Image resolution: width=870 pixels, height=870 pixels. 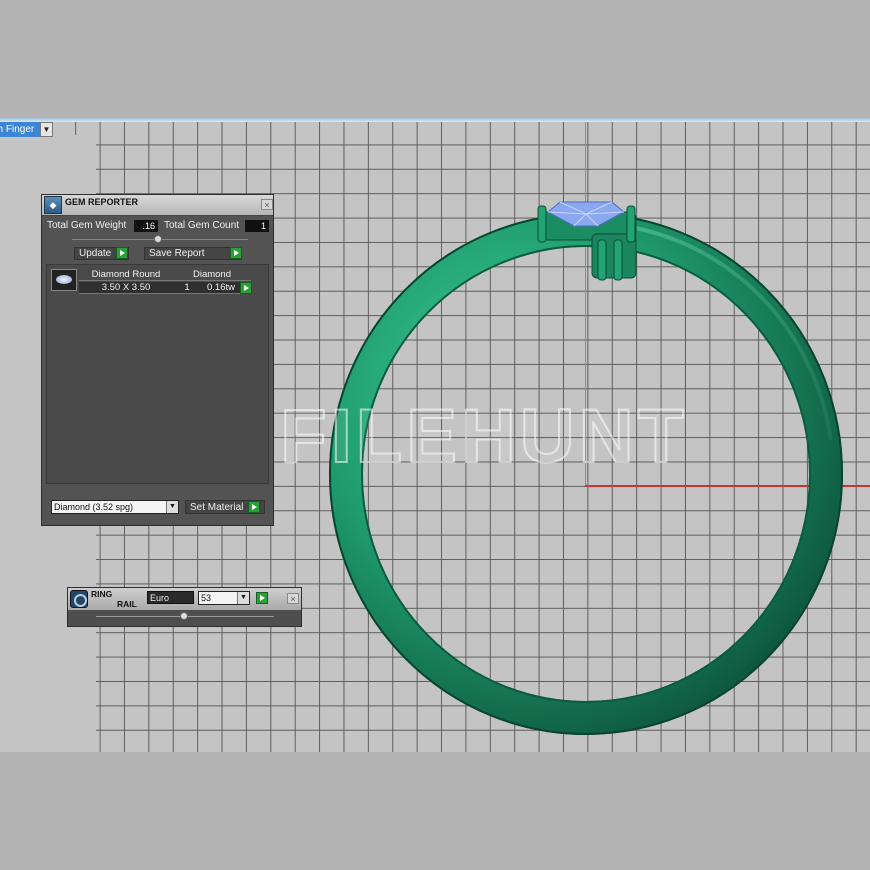 I want to click on size-standard-field: Euro, so click(x=170, y=597).